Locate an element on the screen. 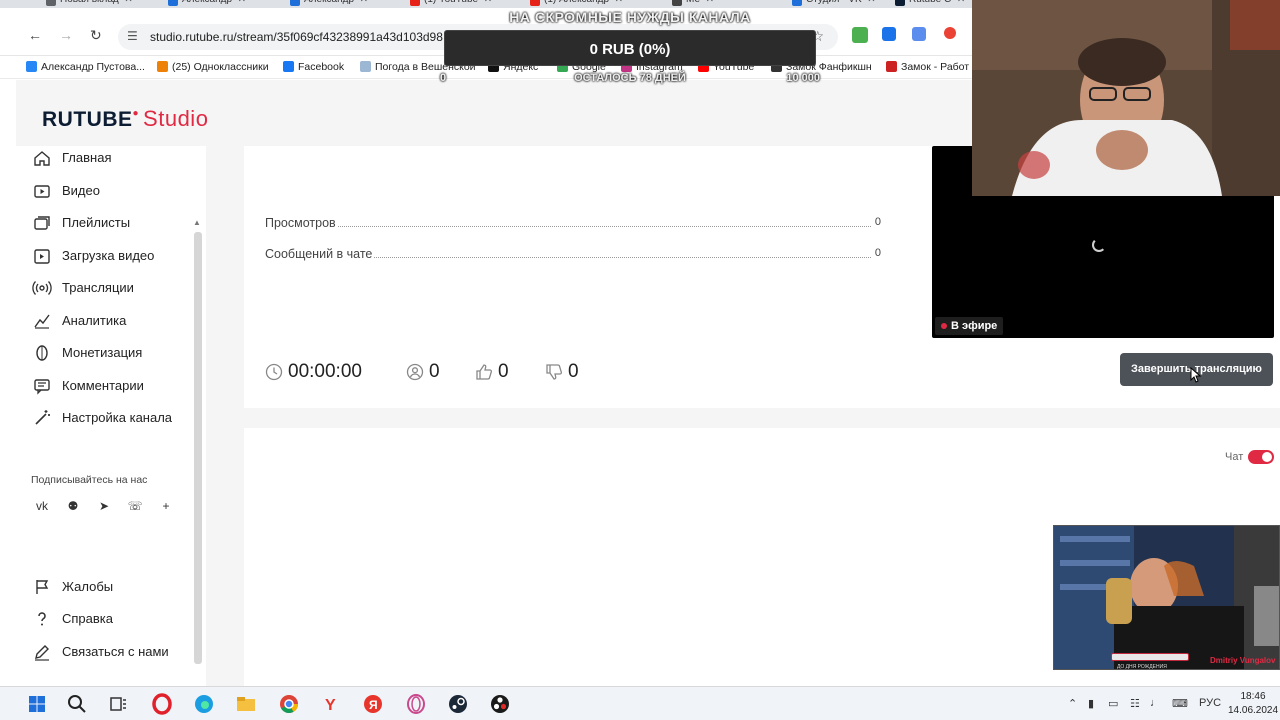  chat-toggle-label: Чат is located at coordinates (1234, 457).